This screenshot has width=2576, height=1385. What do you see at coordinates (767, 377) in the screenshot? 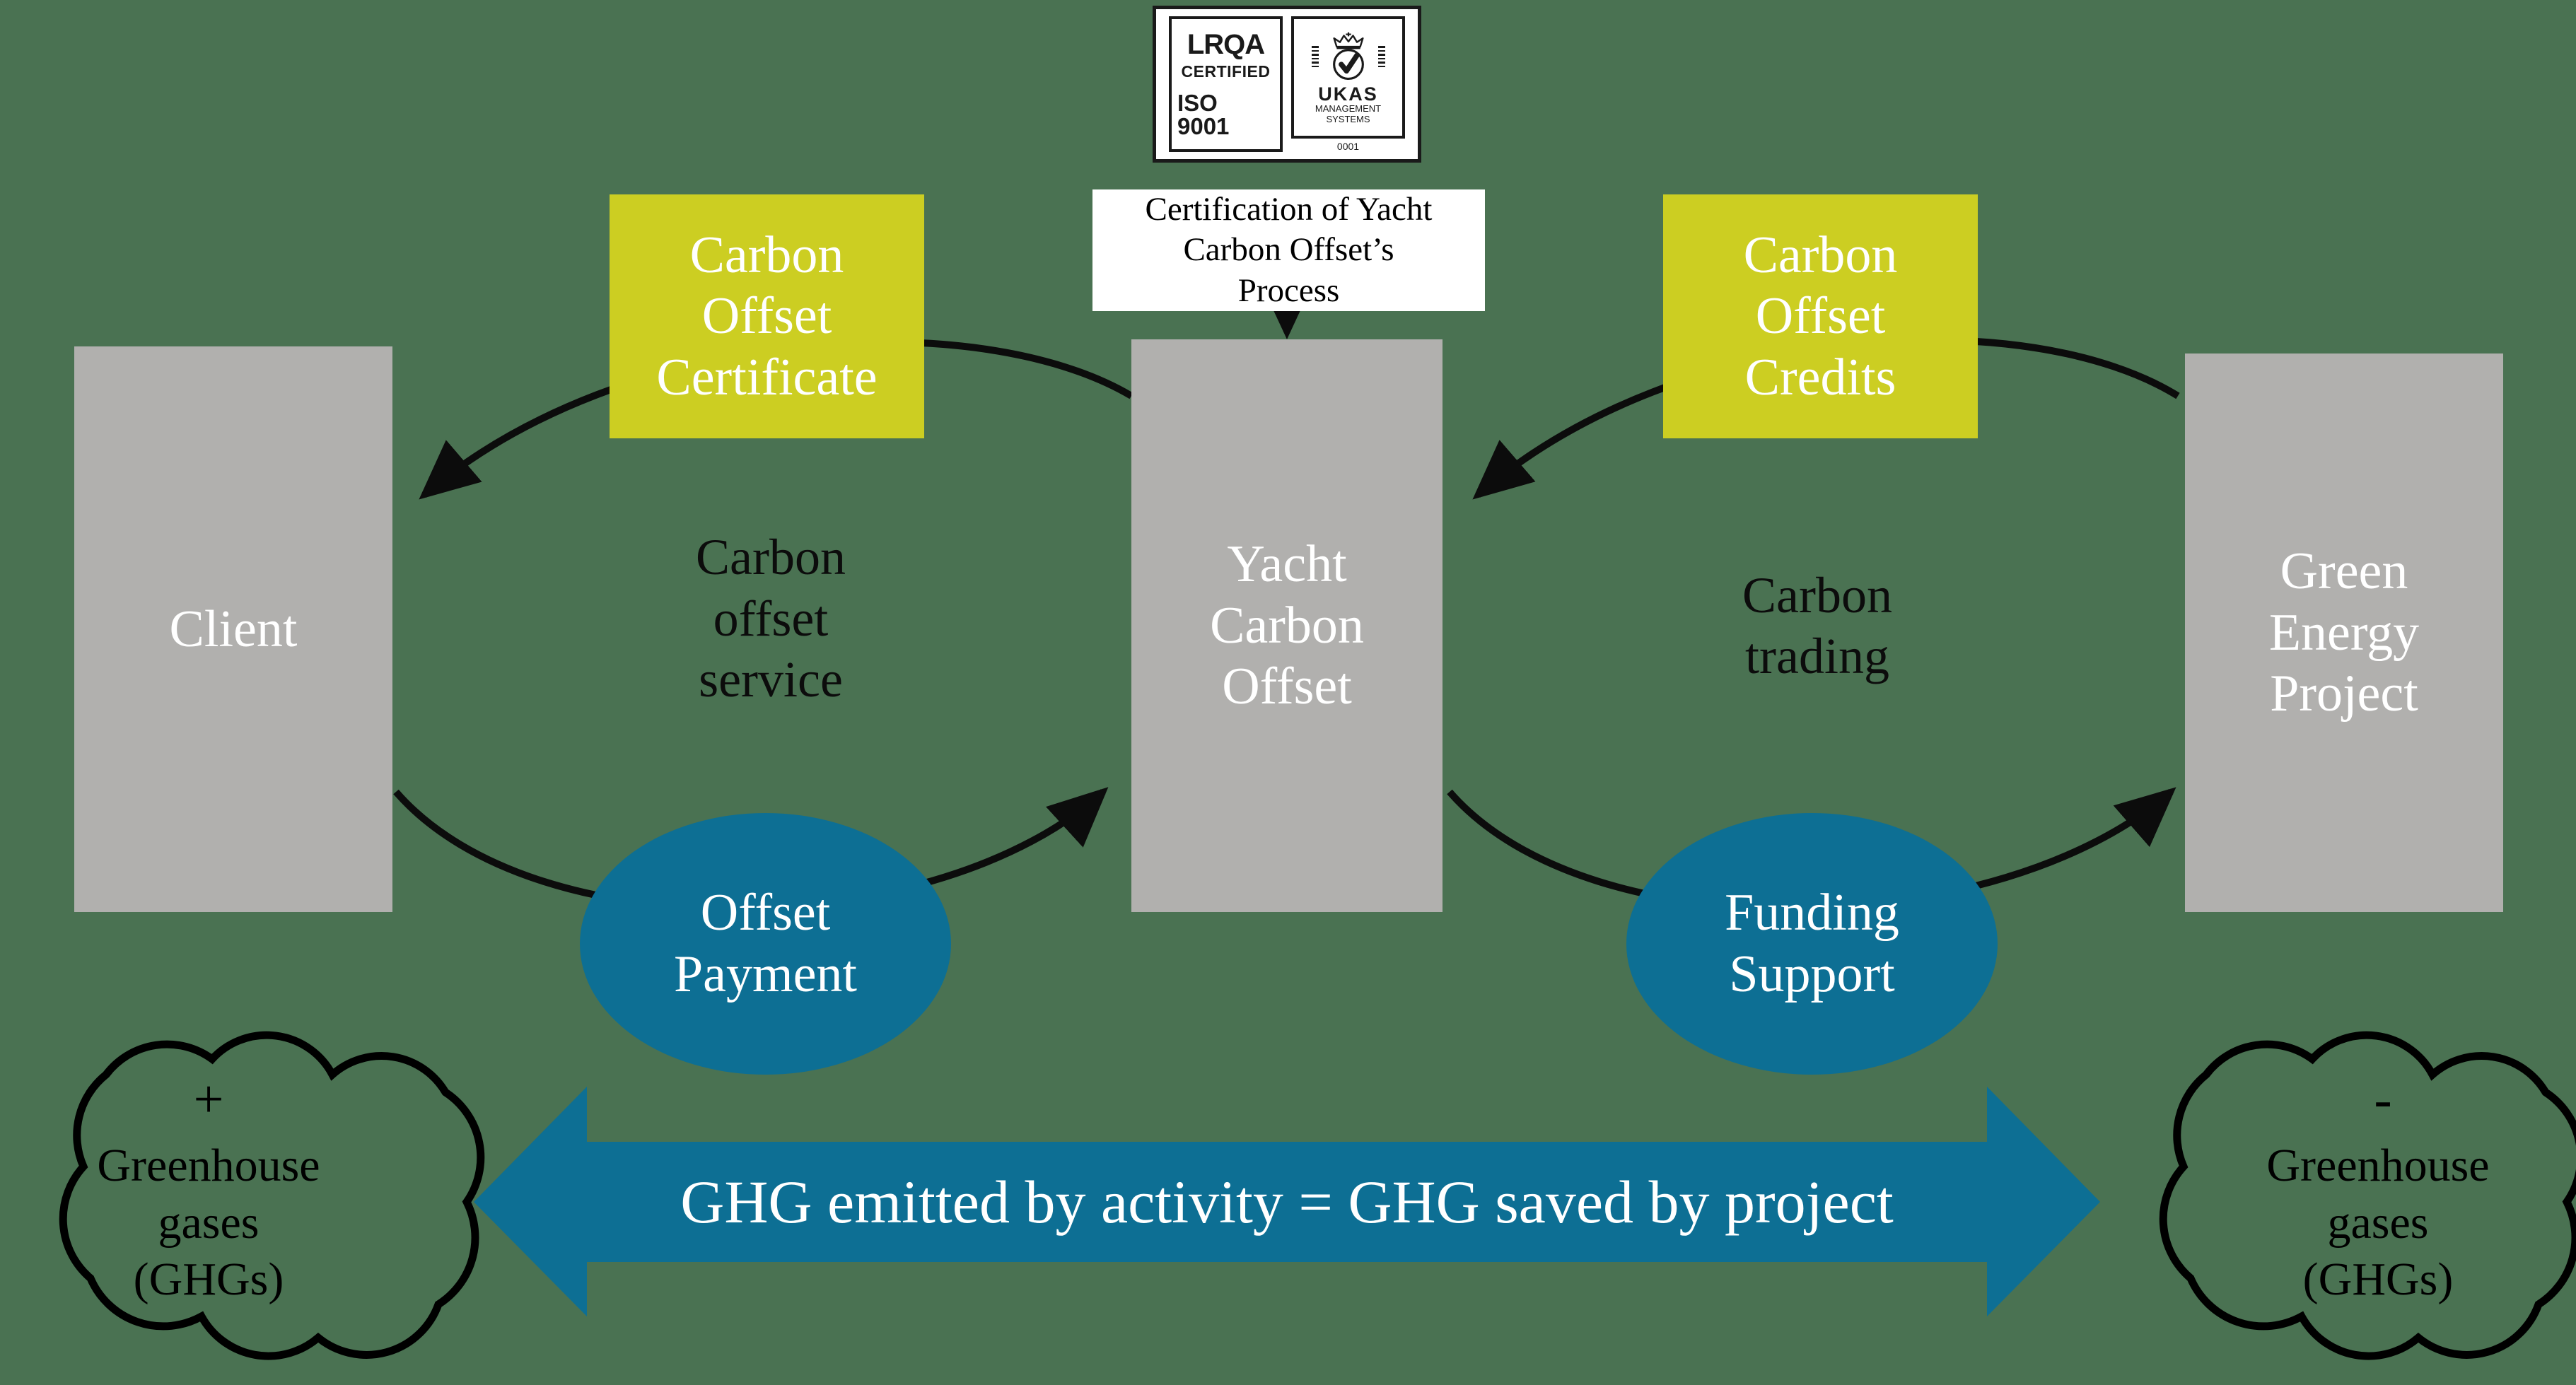
I see `certificate-line-3: Certificate` at bounding box center [767, 377].